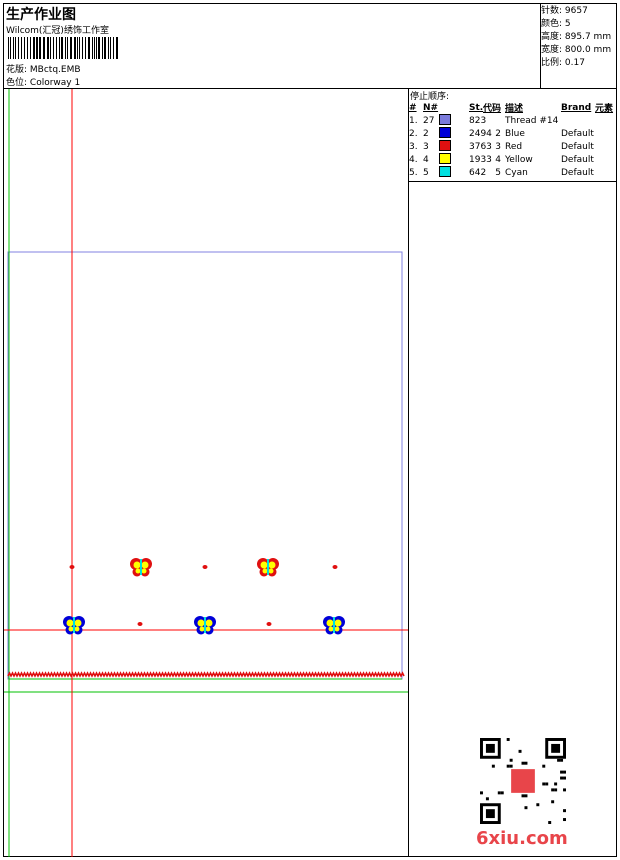  I want to click on row-description: Thread #14, so click(532, 120).